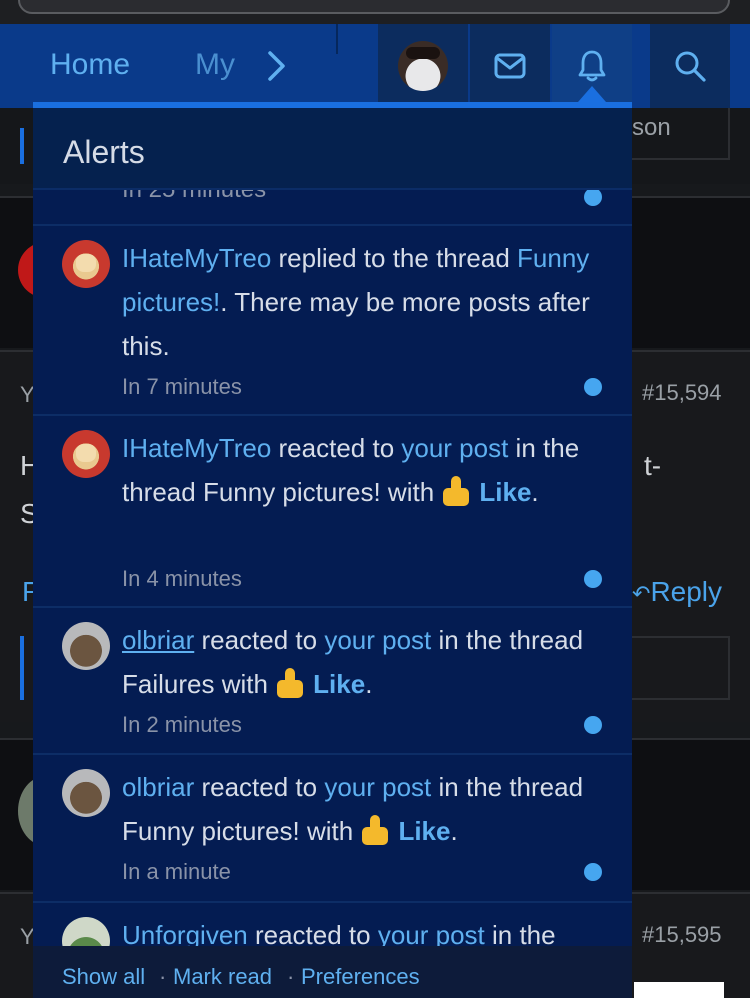  I want to click on nav-my-link: My, so click(215, 65).